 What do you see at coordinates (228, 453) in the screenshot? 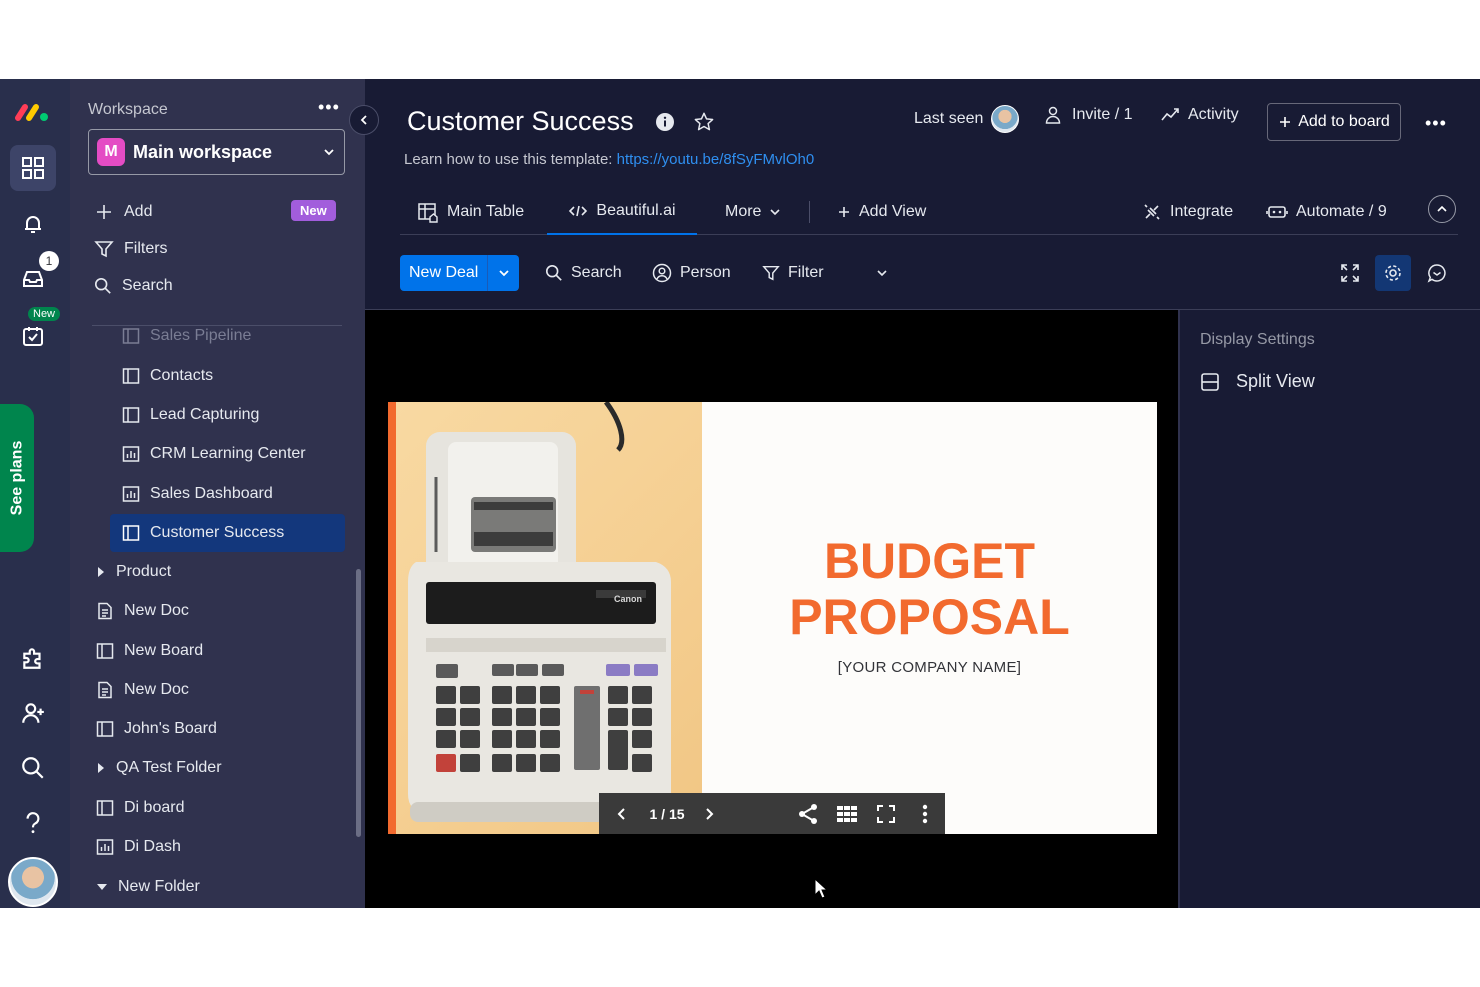
I see `sidebar-item-label: CRM Learning Center` at bounding box center [228, 453].